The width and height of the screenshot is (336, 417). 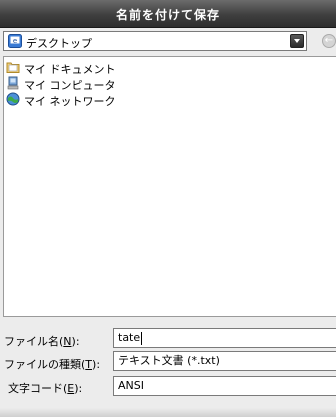 What do you see at coordinates (76, 83) in the screenshot?
I see `list-item-my-computer: マイ コンピュータ` at bounding box center [76, 83].